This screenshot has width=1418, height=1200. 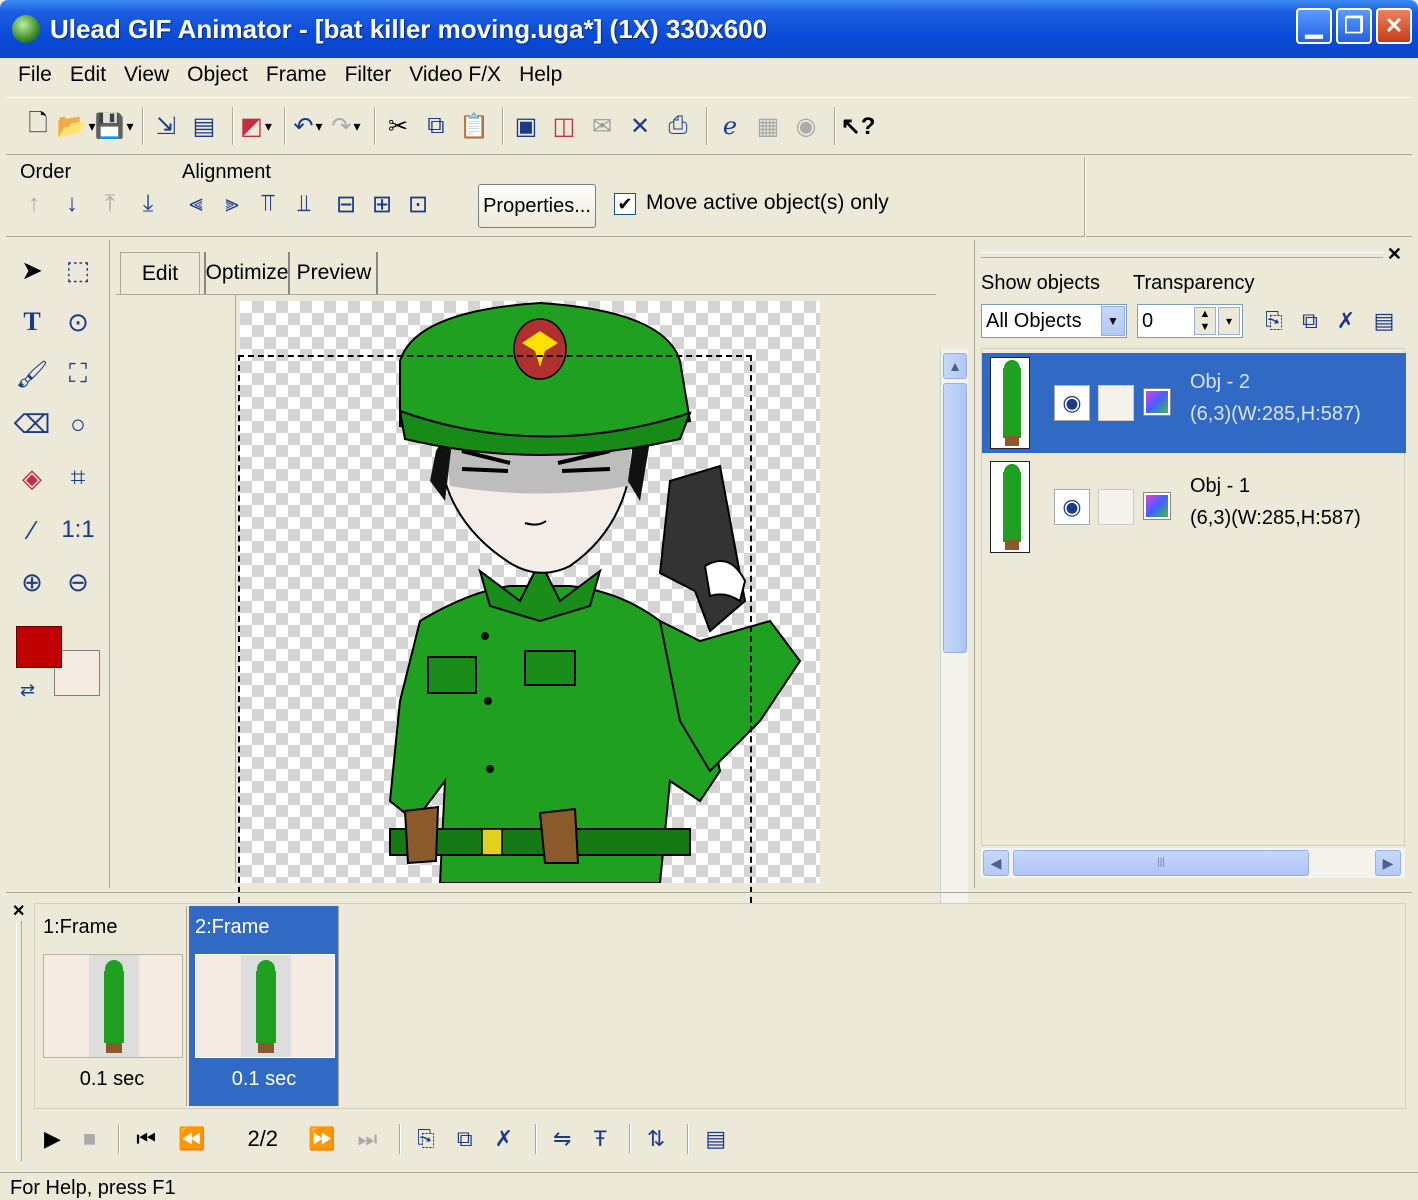 What do you see at coordinates (346, 204) in the screenshot?
I see `center-vertical-icon: ⊟` at bounding box center [346, 204].